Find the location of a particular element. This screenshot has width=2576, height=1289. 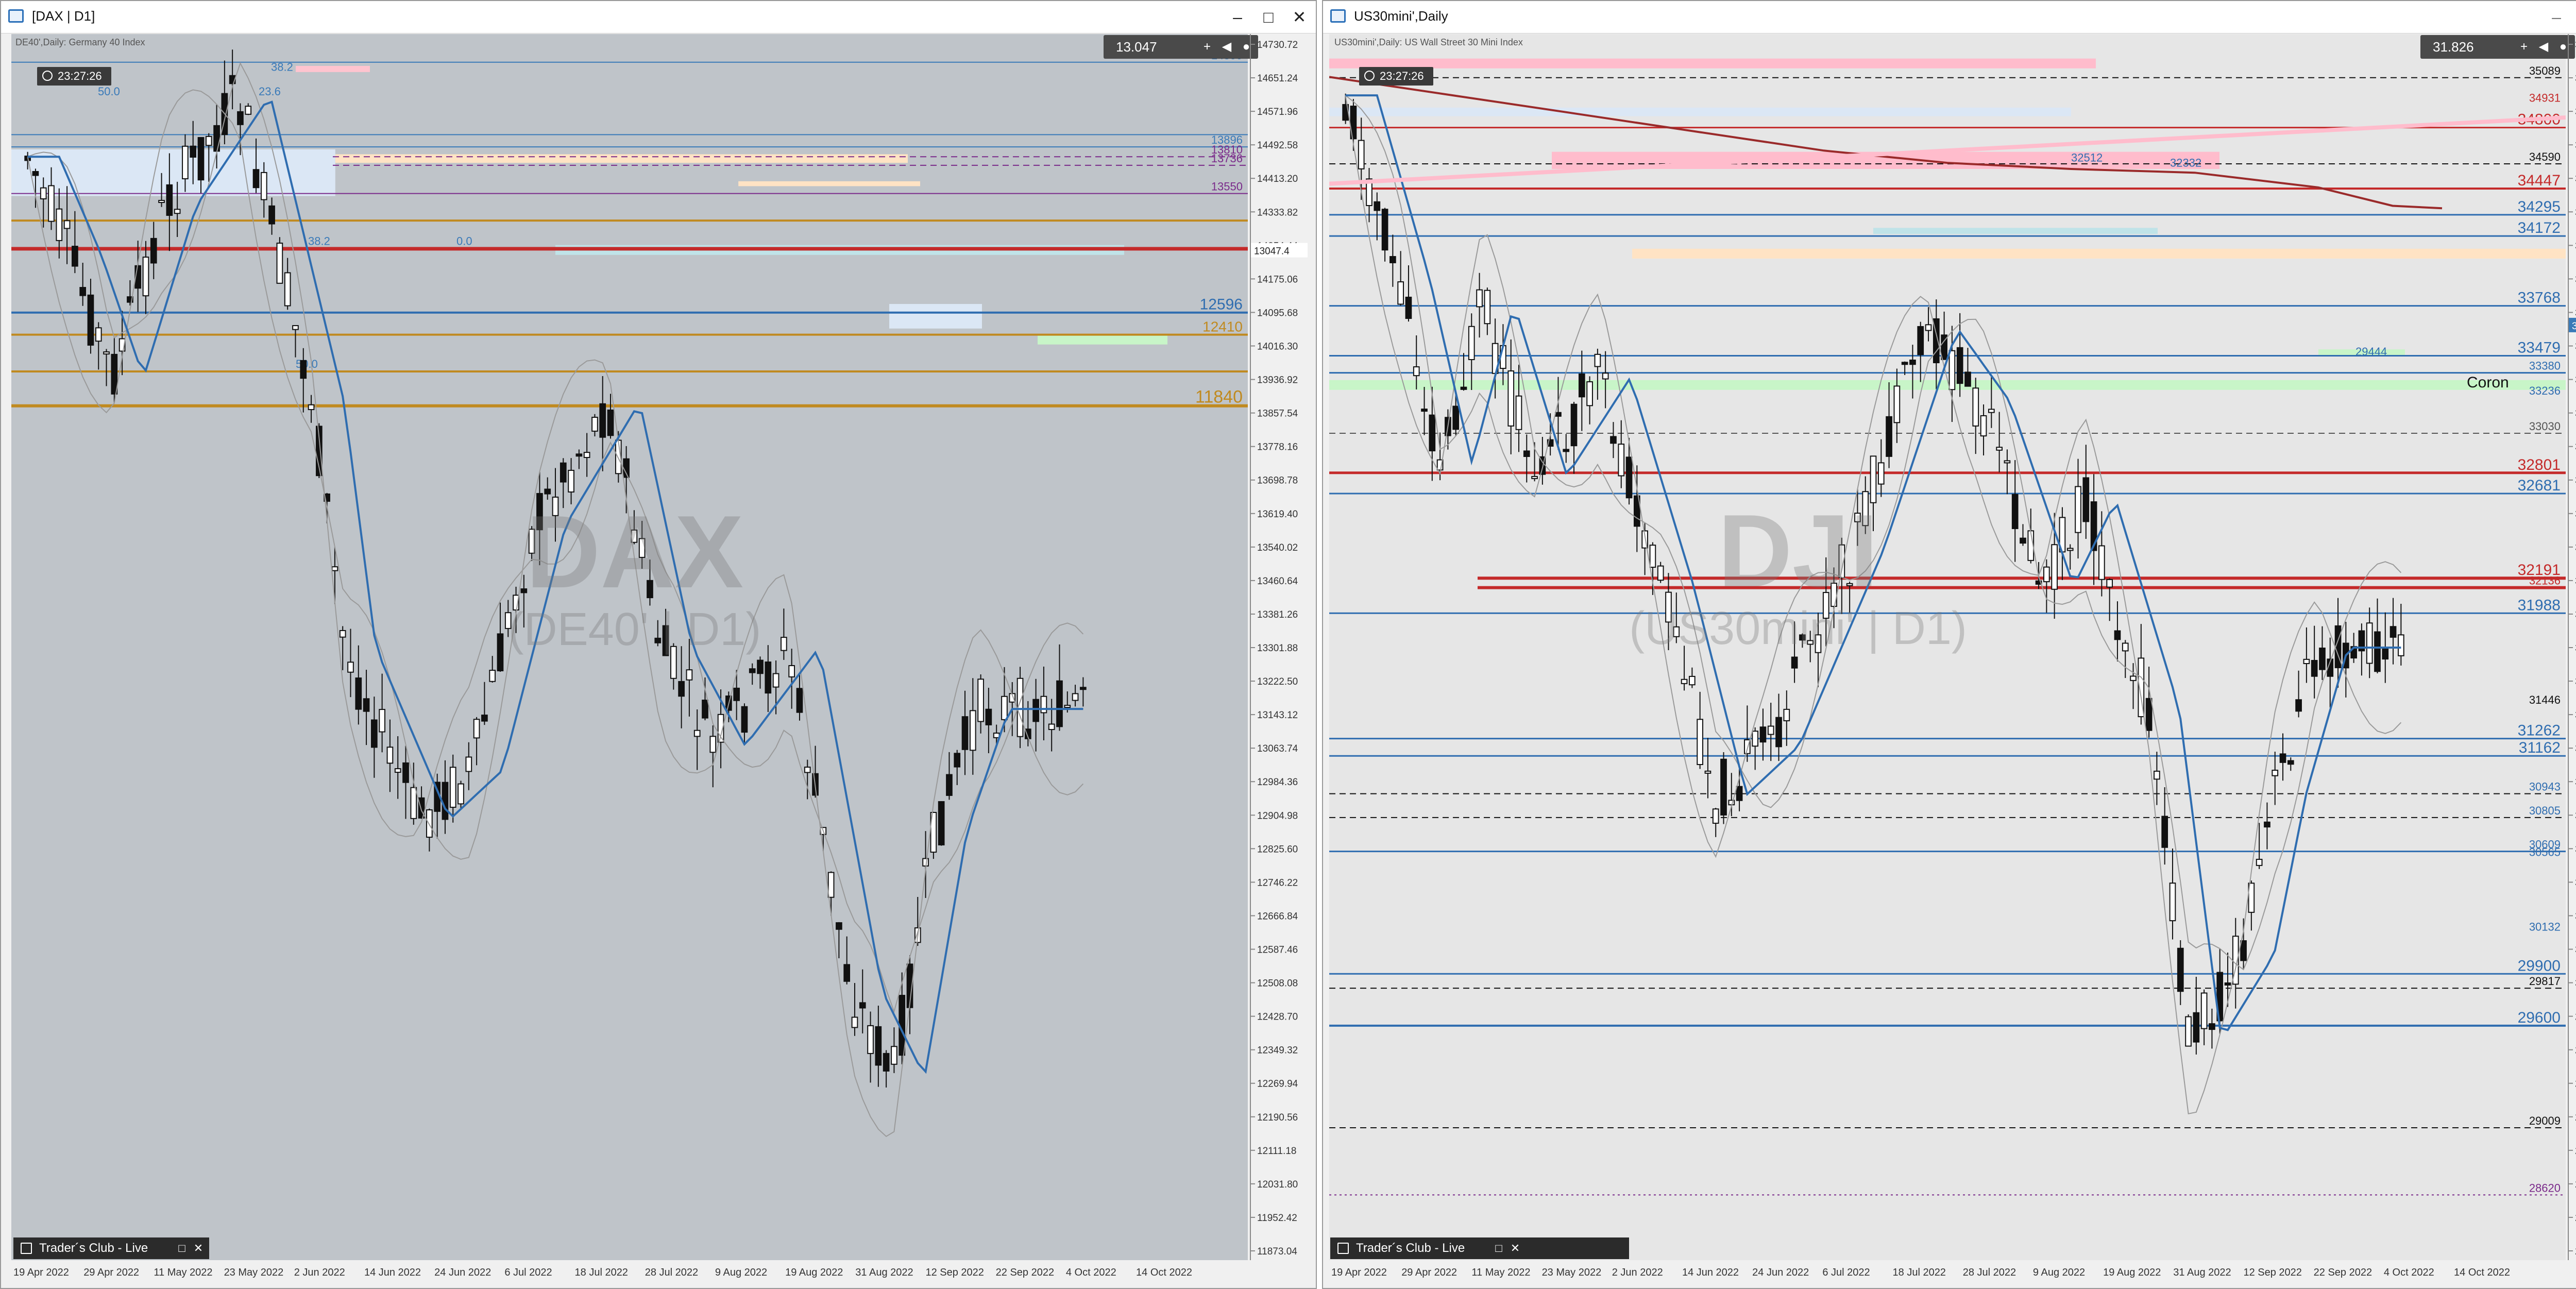

axis-tick-label: 14651.24 is located at coordinates (1277, 78).